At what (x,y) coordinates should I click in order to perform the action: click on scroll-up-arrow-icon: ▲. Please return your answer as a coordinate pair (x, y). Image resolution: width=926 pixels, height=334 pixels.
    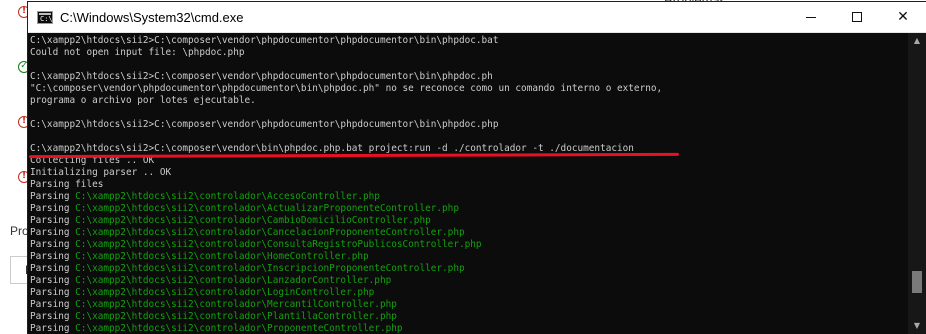
    Looking at the image, I should click on (917, 41).